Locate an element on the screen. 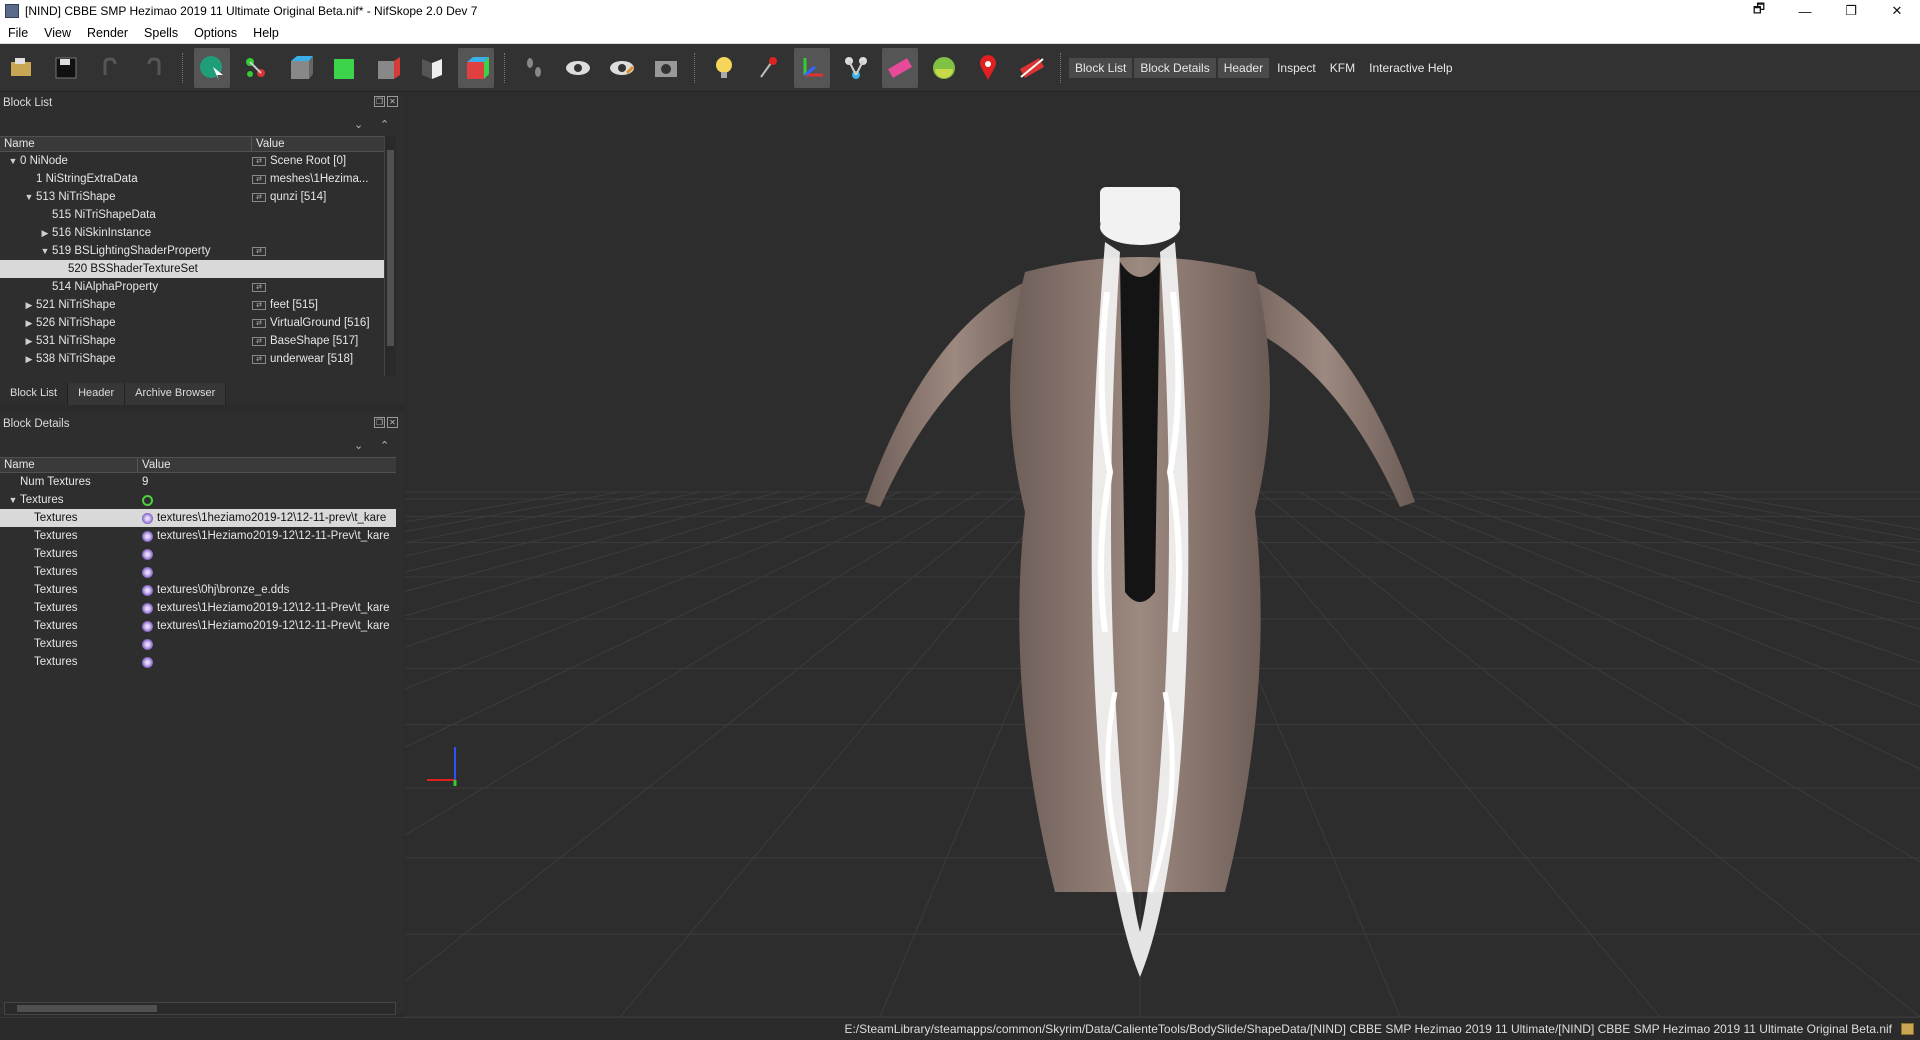 The width and height of the screenshot is (1920, 1040). screenshot-icon is located at coordinates (666, 68).